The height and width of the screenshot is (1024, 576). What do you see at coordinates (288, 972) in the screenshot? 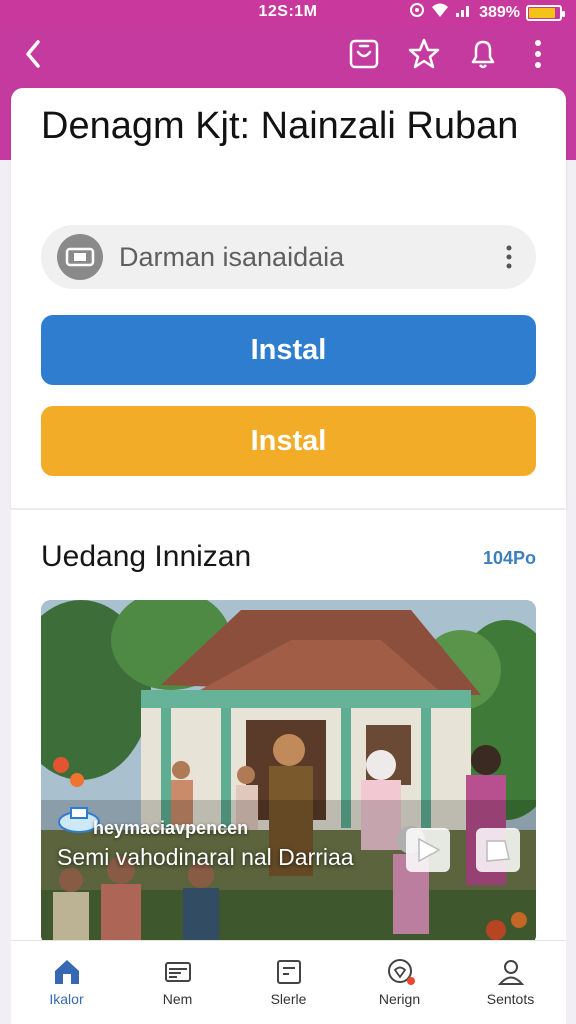
I see `grid-icon` at bounding box center [288, 972].